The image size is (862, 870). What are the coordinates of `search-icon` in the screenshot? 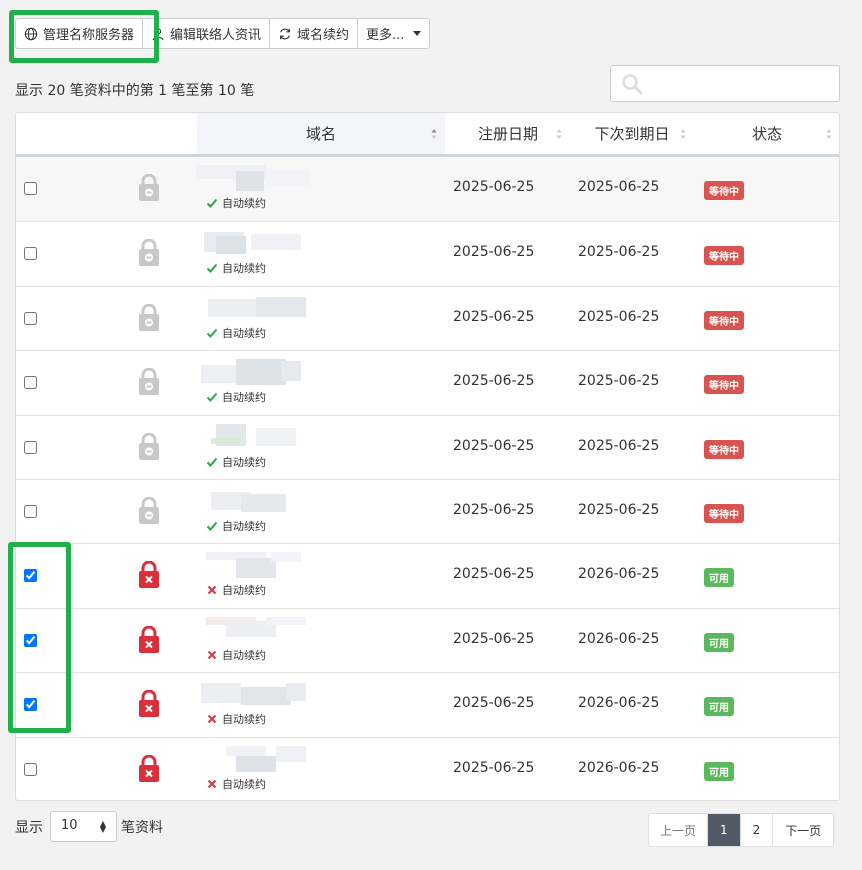 It's located at (632, 84).